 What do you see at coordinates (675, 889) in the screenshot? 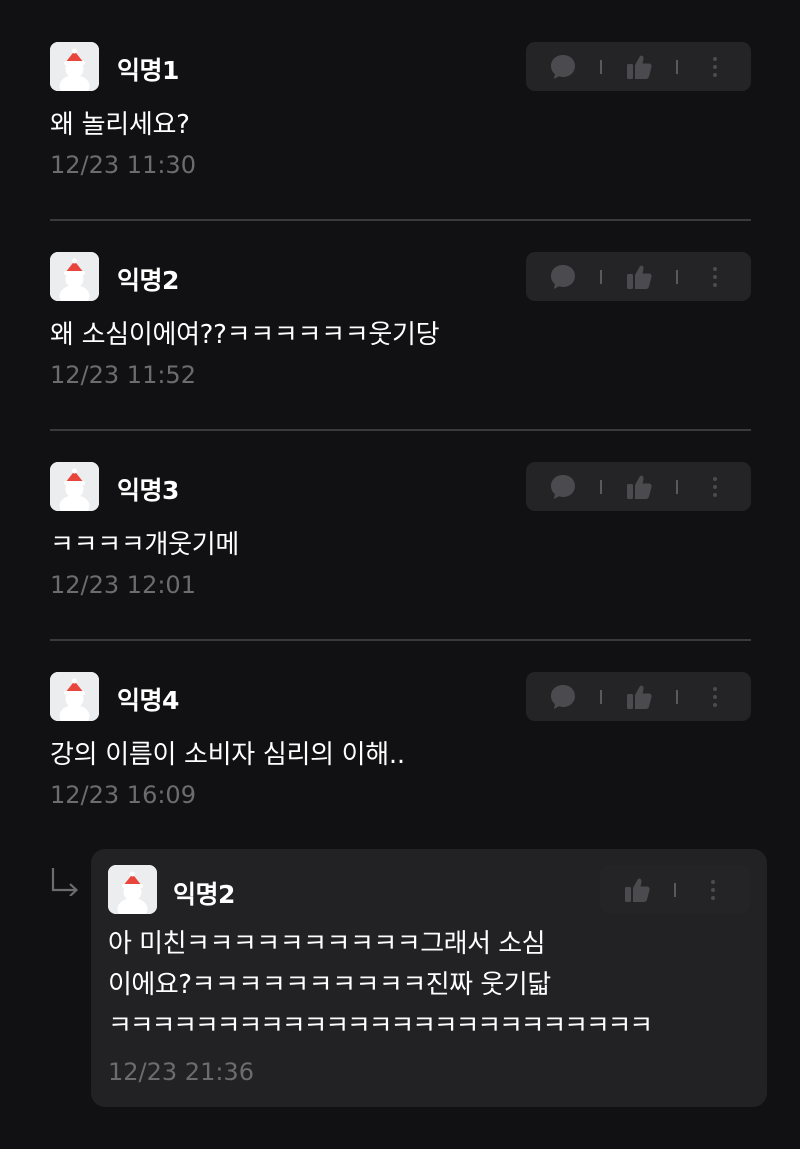
I see `reply-actions` at bounding box center [675, 889].